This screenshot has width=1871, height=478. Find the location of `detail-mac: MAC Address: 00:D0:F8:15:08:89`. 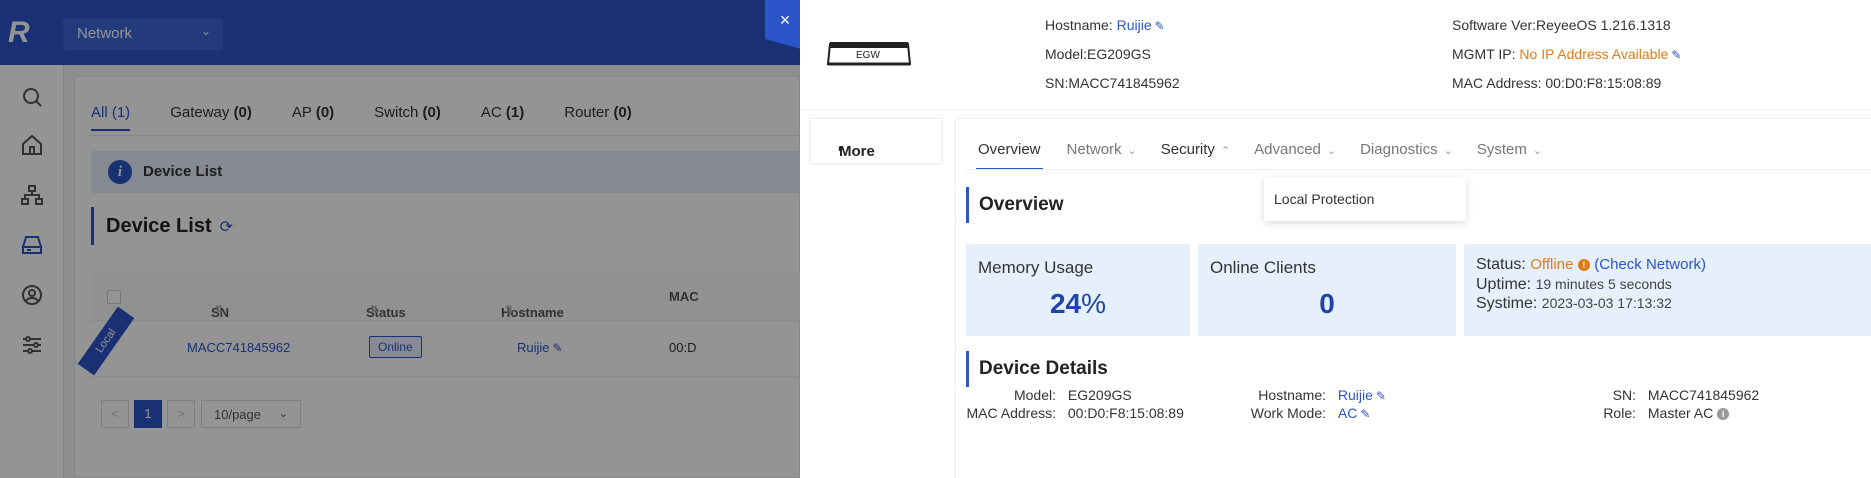

detail-mac: MAC Address: 00:D0:F8:15:08:89 is located at coordinates (1075, 413).